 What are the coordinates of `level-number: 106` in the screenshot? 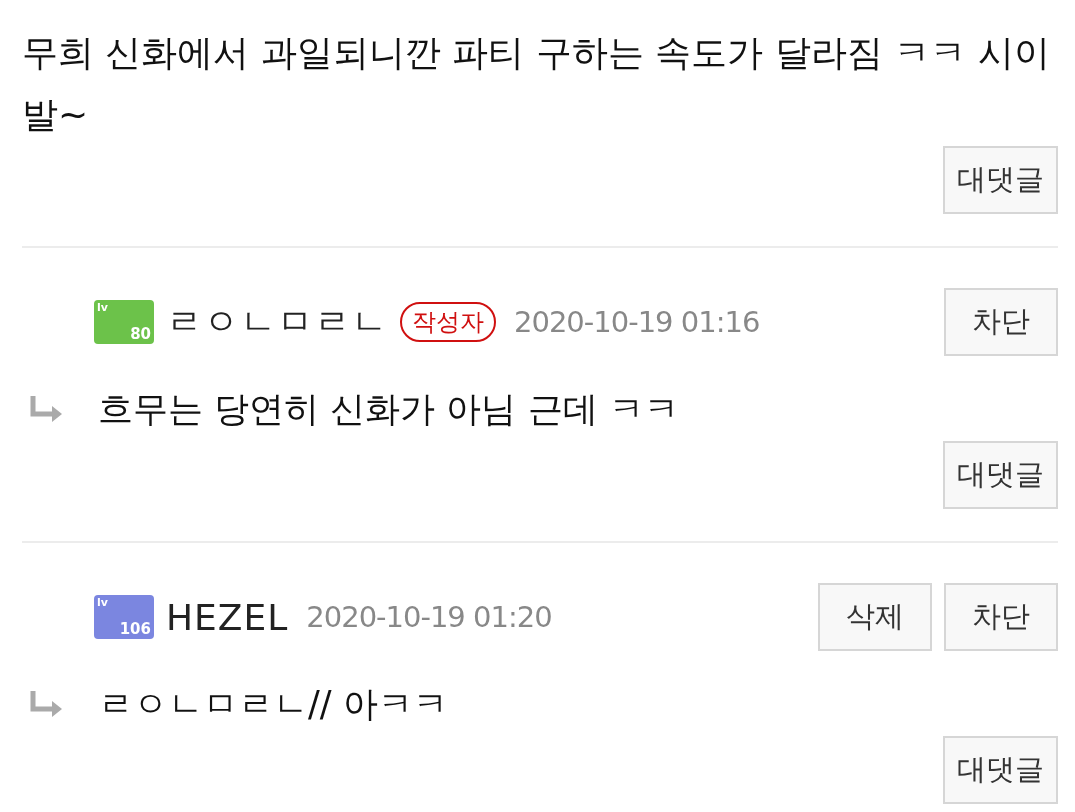 It's located at (135, 629).